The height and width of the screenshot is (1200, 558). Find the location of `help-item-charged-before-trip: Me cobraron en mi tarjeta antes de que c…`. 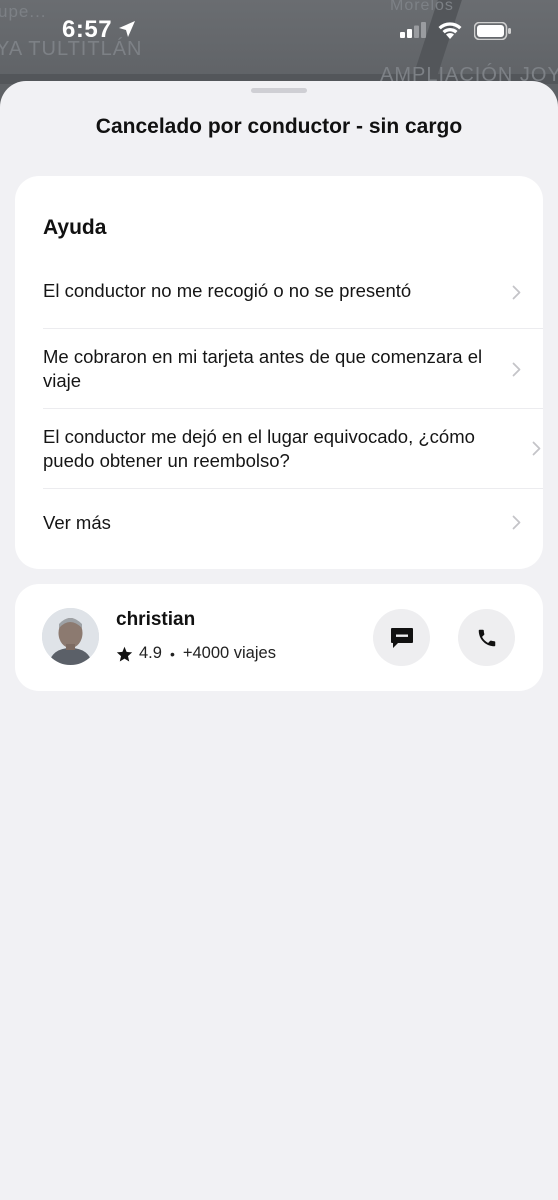

help-item-charged-before-trip: Me cobraron en mi tarjeta antes de que c… is located at coordinates (293, 369).